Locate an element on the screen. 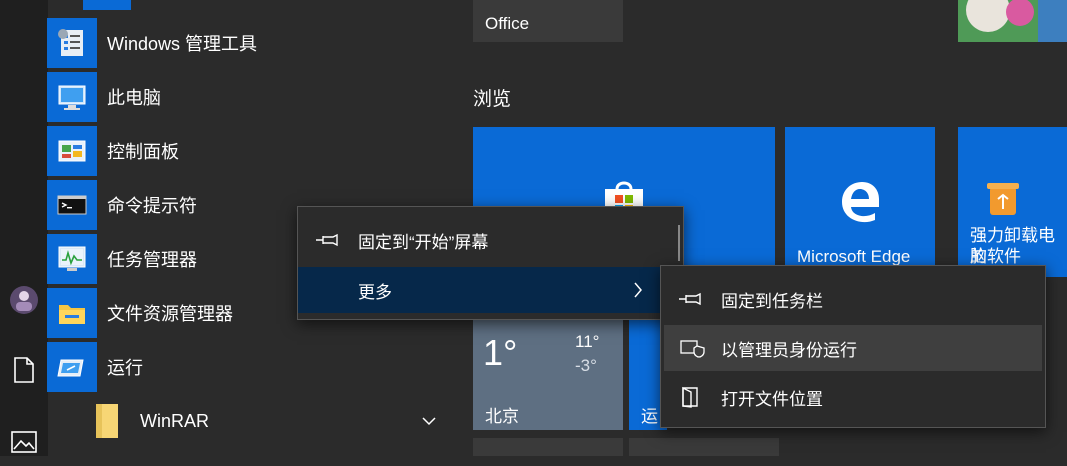  weather-high: 11° is located at coordinates (587, 341).